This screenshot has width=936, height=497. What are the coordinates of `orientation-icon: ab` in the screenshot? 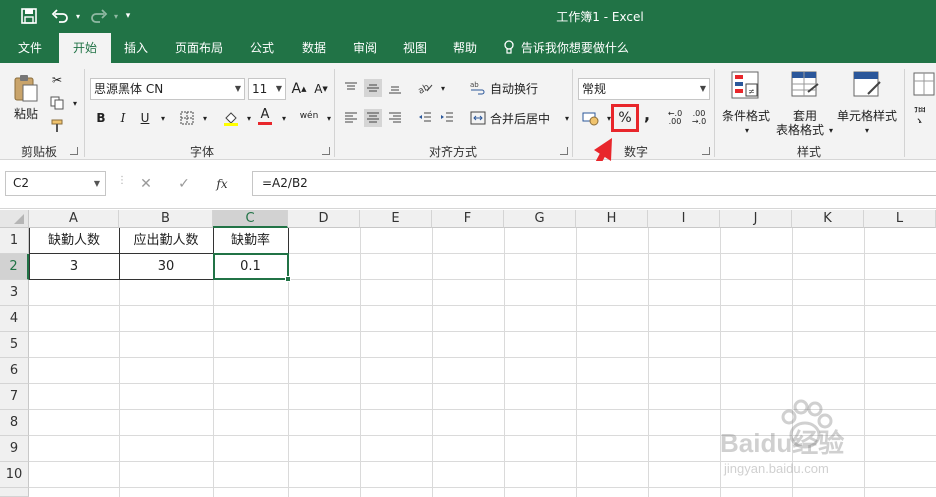 It's located at (425, 88).